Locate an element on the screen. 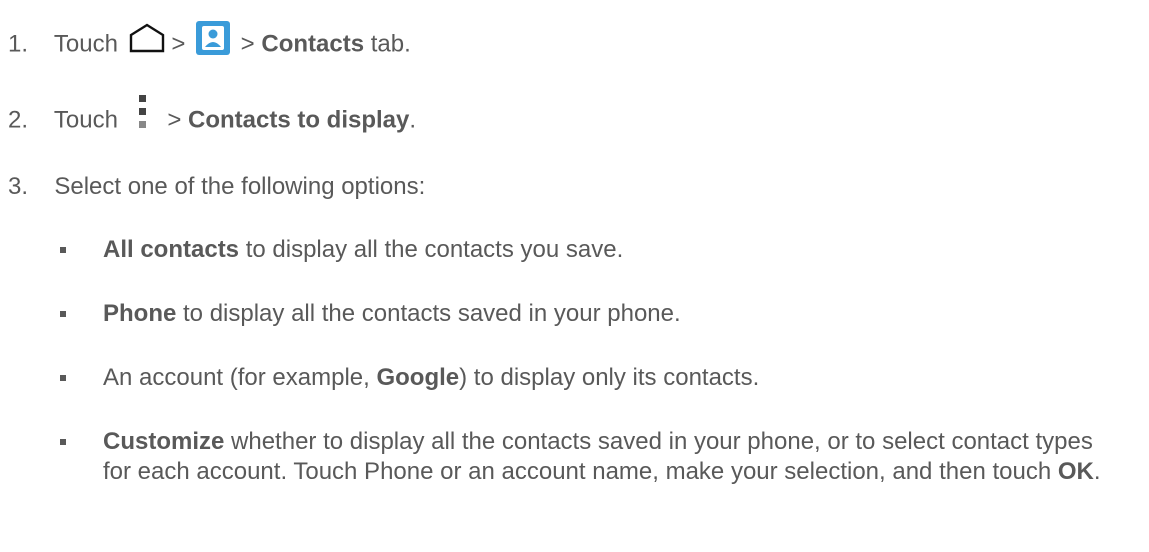 This screenshot has height=552, width=1149. option-text: to display all the contacts you save. is located at coordinates (431, 249).